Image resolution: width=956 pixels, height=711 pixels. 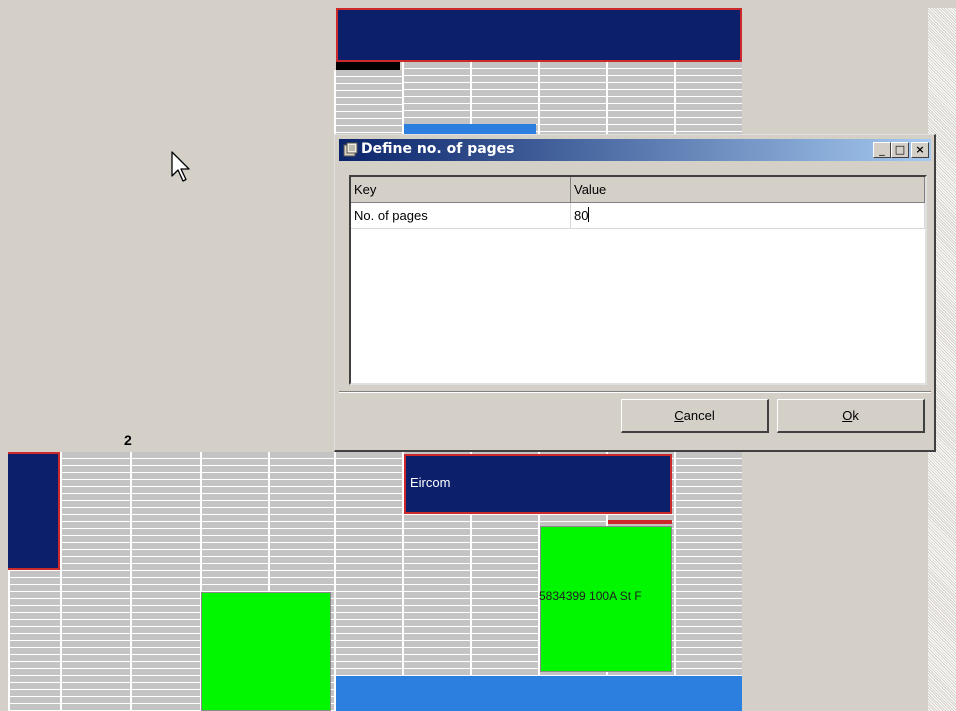 I want to click on ad-block-green-middle: 5834399 100A St F, so click(x=605, y=599).